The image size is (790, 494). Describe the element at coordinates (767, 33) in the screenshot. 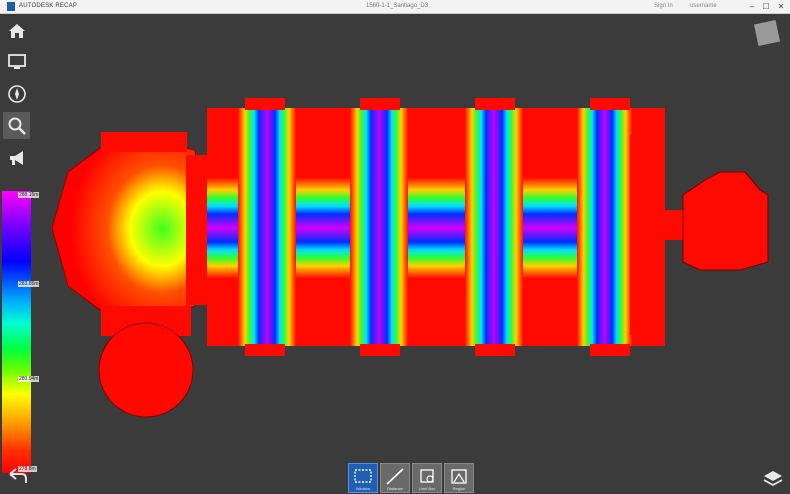

I see `viewcube-icon` at that location.